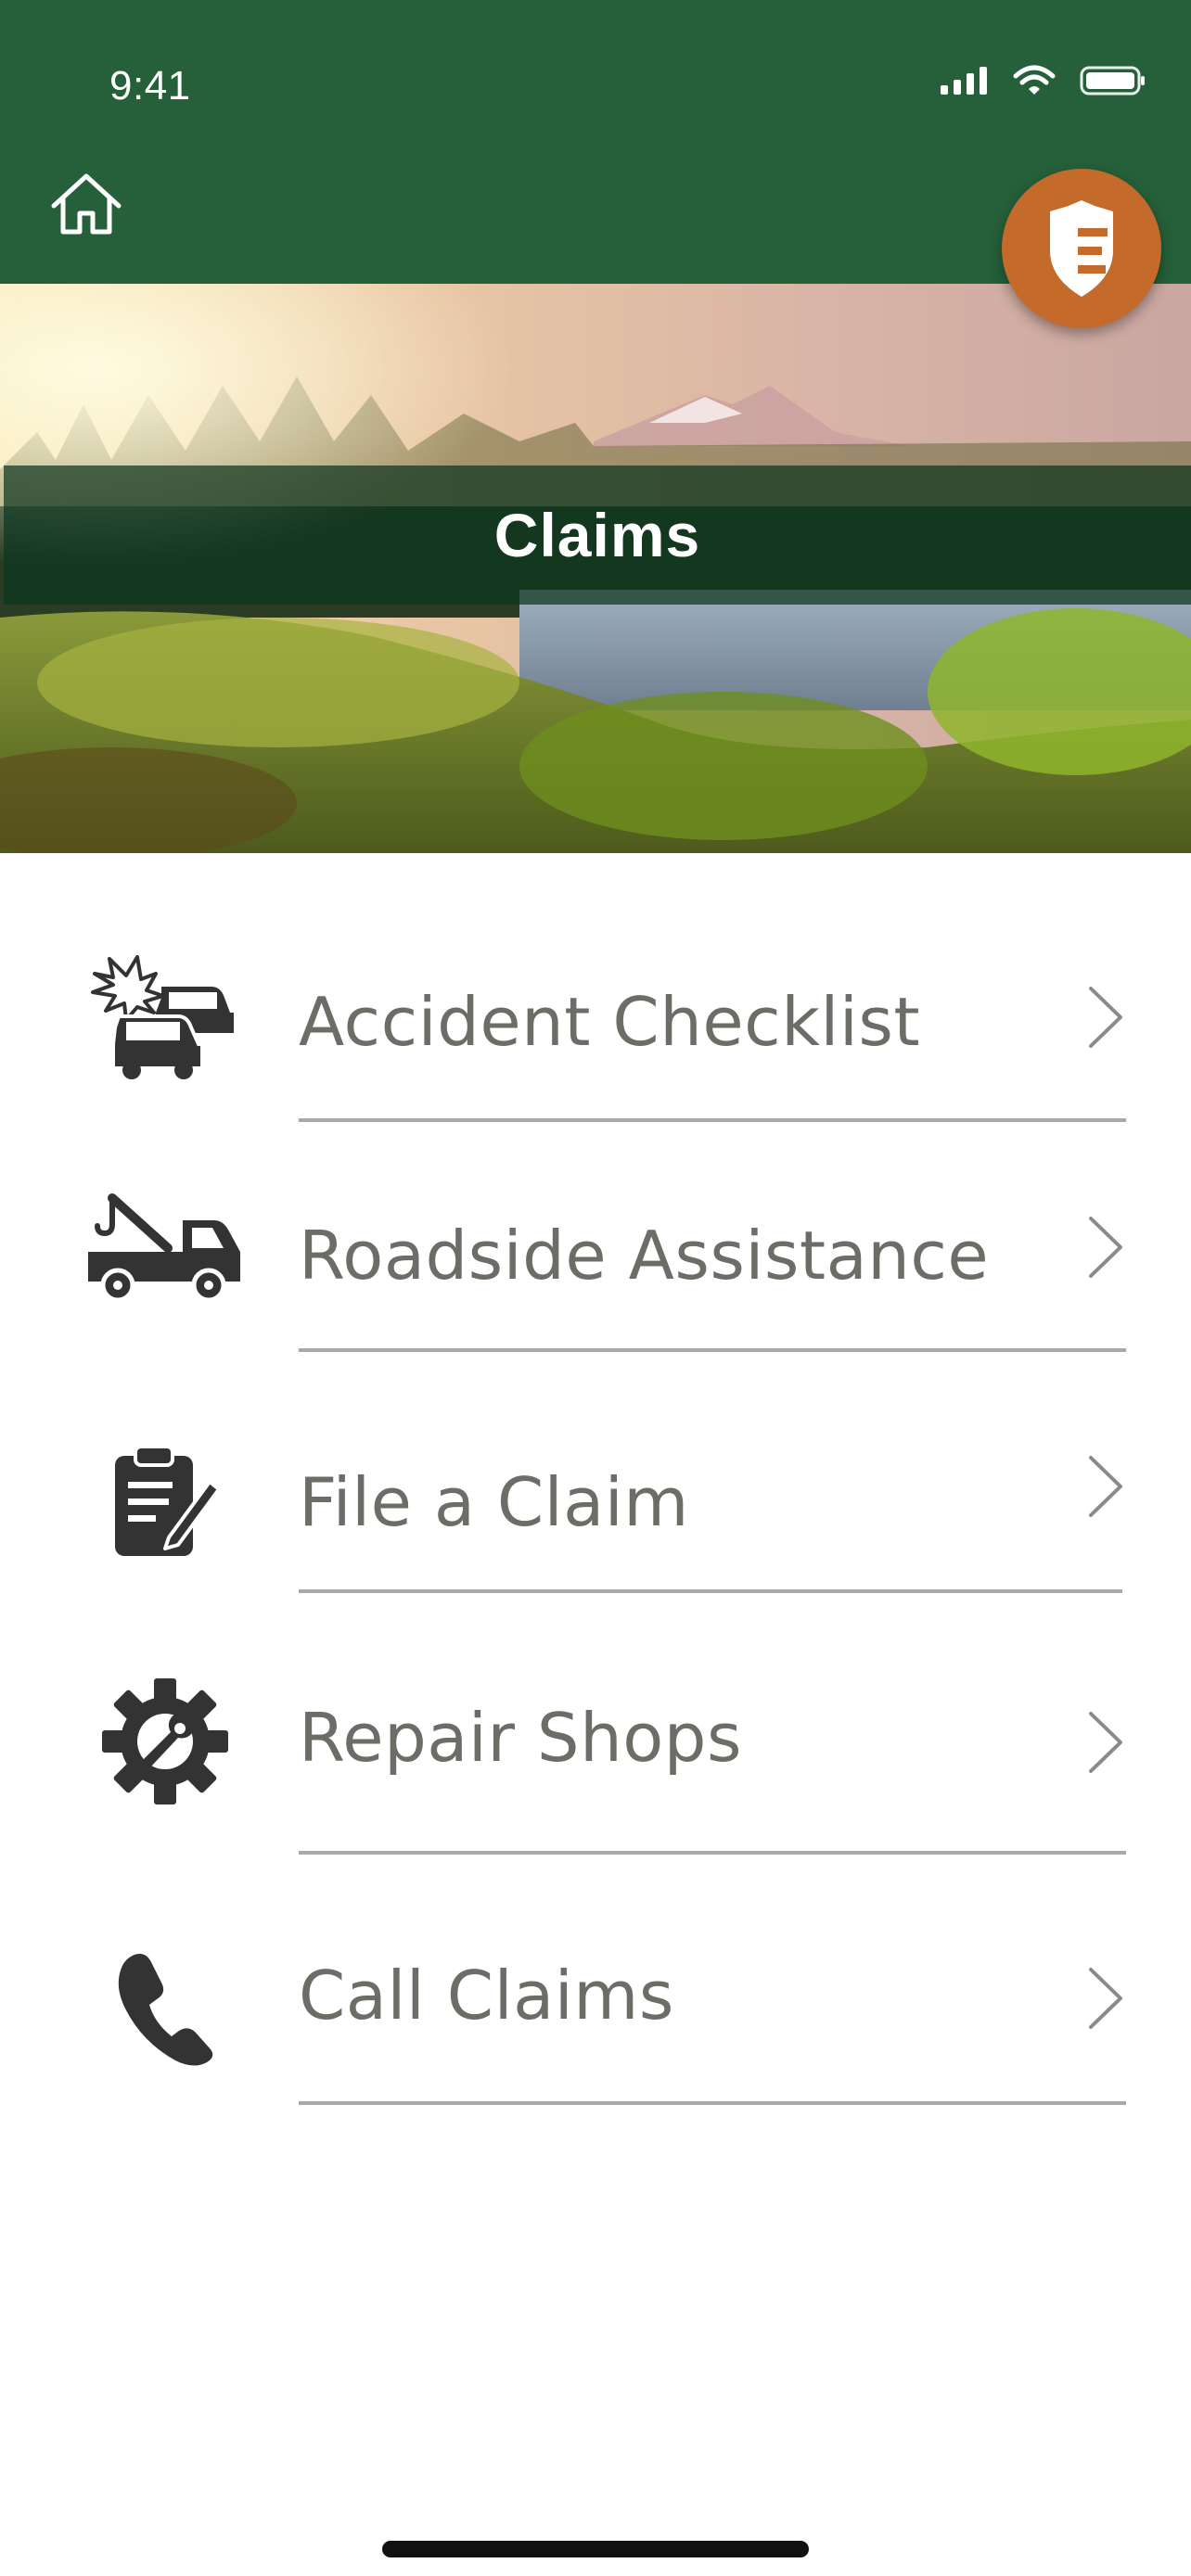  I want to click on menu-item-accident-checklist: Accident Checklist, so click(595, 1038).